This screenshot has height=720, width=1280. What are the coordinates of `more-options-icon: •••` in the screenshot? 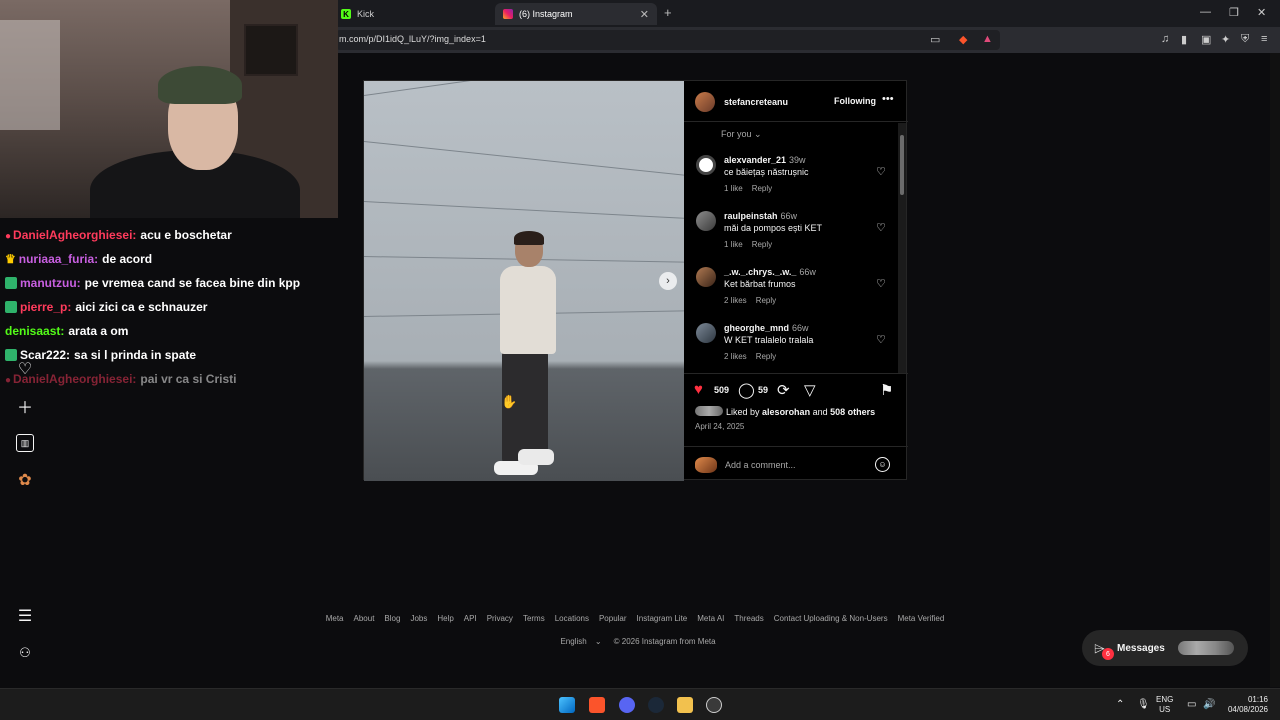 It's located at (888, 99).